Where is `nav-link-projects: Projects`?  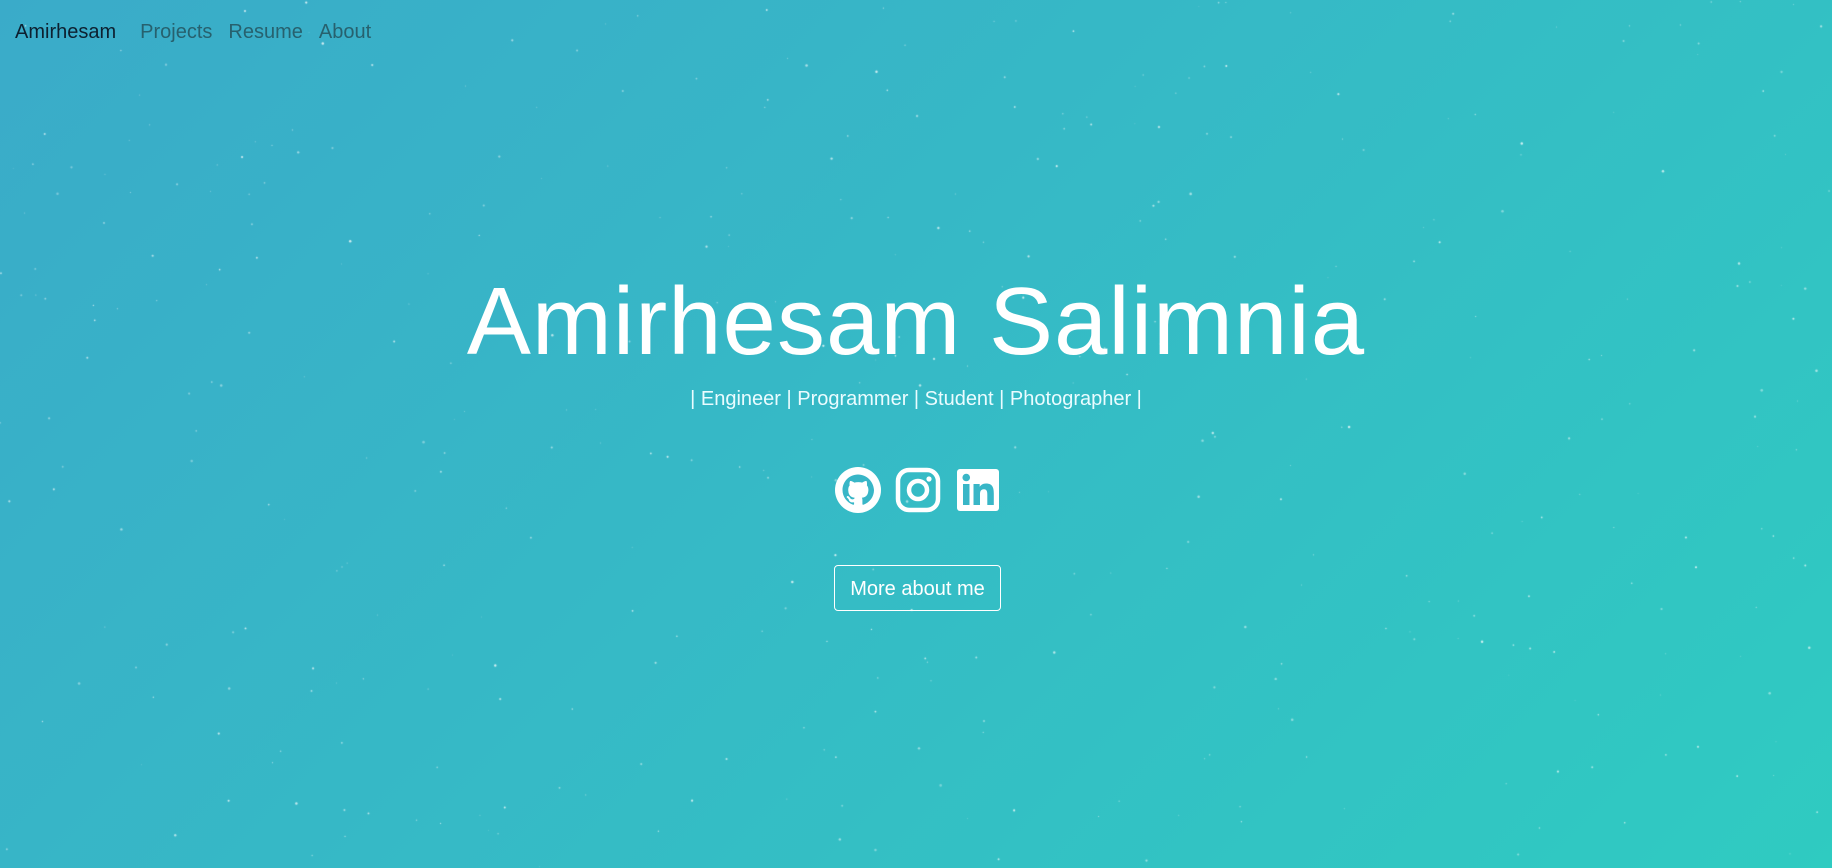 nav-link-projects: Projects is located at coordinates (176, 32).